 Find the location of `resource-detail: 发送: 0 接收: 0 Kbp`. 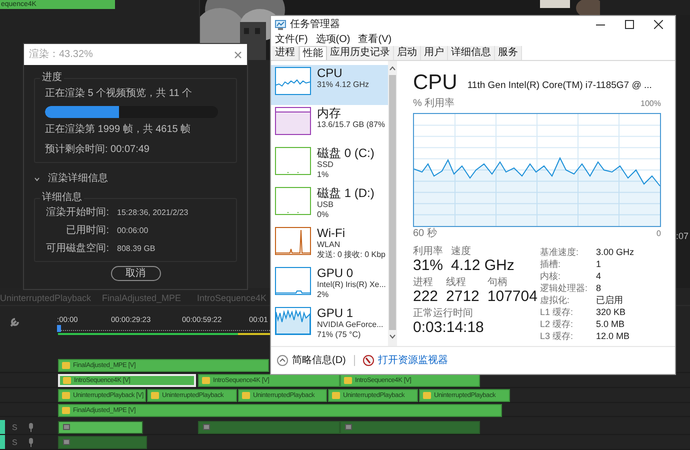

resource-detail: 发送: 0 接收: 0 Kbp is located at coordinates (351, 255).